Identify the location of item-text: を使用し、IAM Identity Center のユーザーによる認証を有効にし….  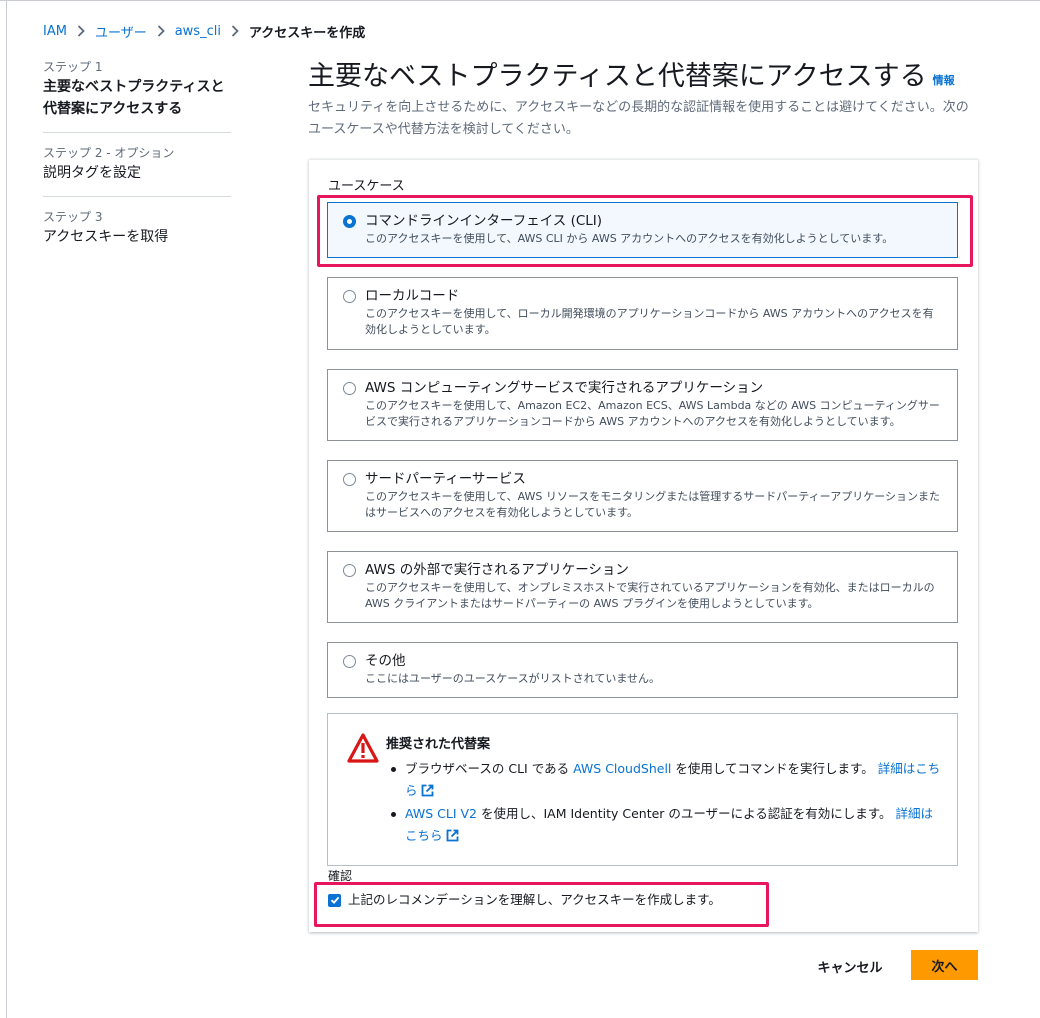
(684, 813).